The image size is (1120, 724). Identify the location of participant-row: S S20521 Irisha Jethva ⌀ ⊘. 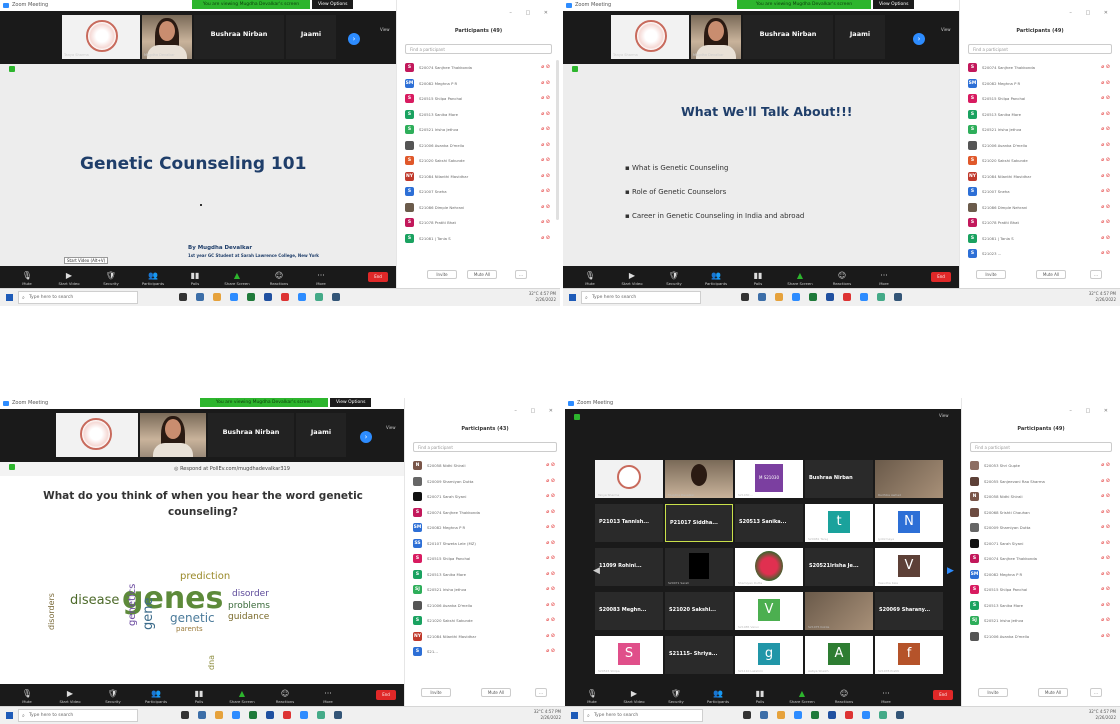
(479, 130).